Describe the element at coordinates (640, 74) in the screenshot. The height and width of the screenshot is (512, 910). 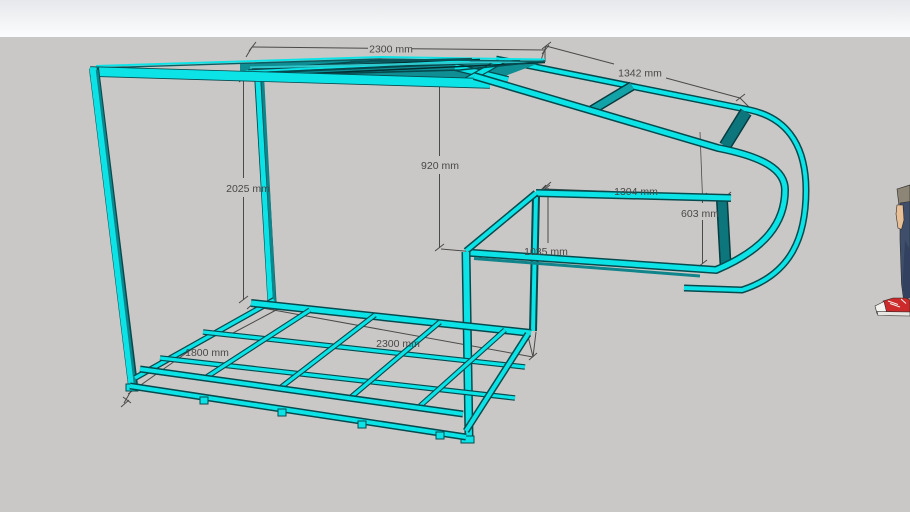
I see `svg-text: 1342 mm` at that location.